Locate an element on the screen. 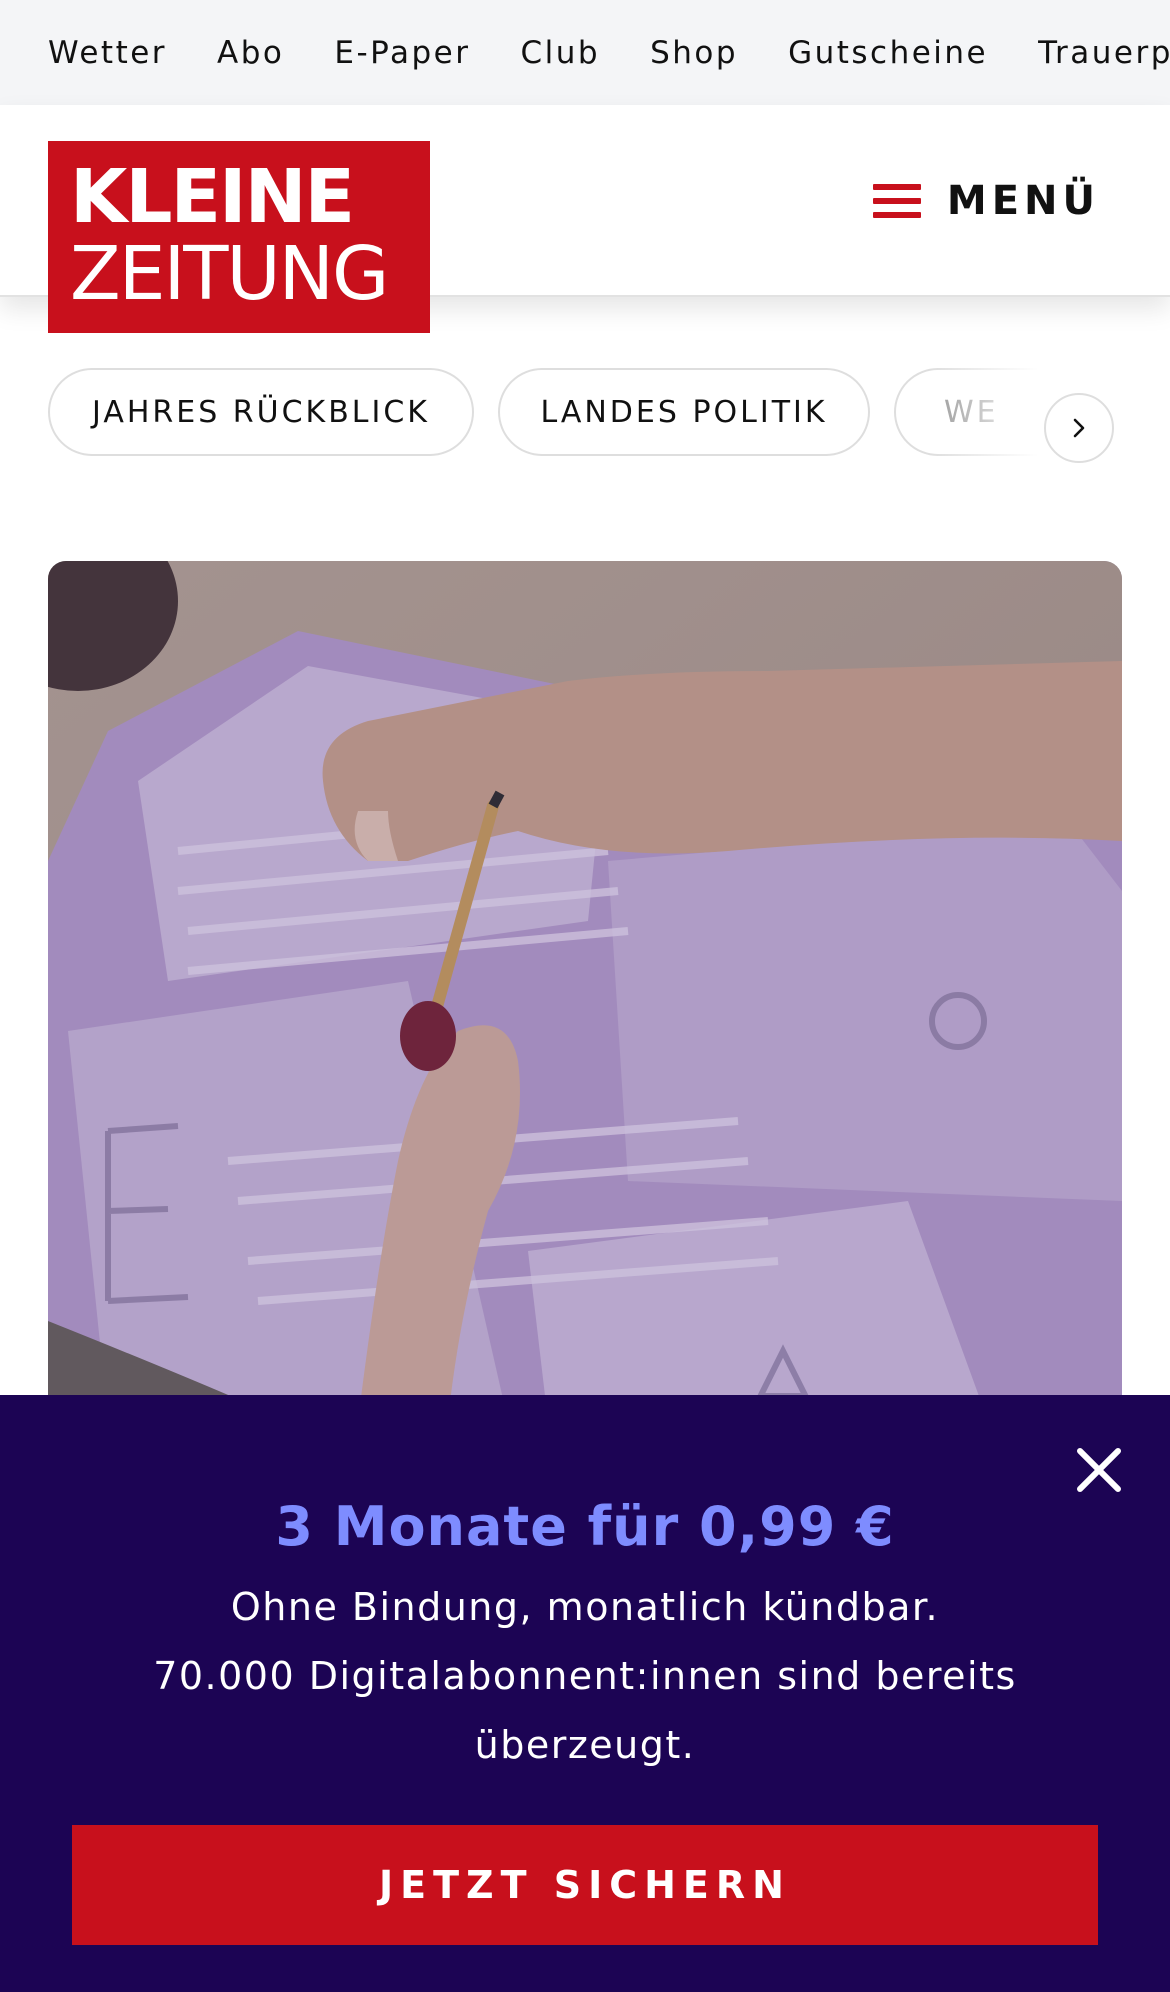 This screenshot has height=1992, width=1170. nav-link-abo: Abo is located at coordinates (250, 53).